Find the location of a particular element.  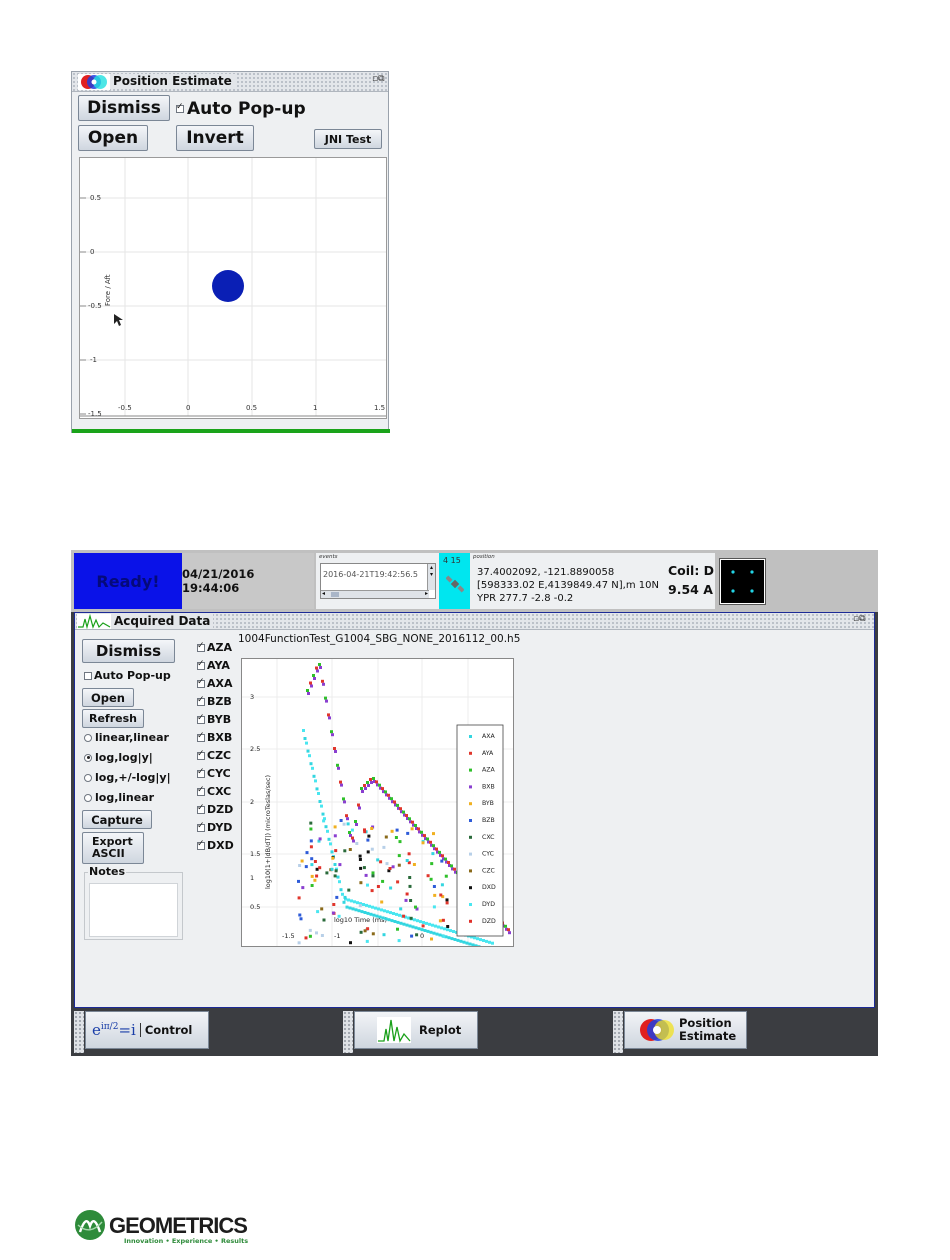

control-button: eiπ/2=i Control is located at coordinates (147, 1030).